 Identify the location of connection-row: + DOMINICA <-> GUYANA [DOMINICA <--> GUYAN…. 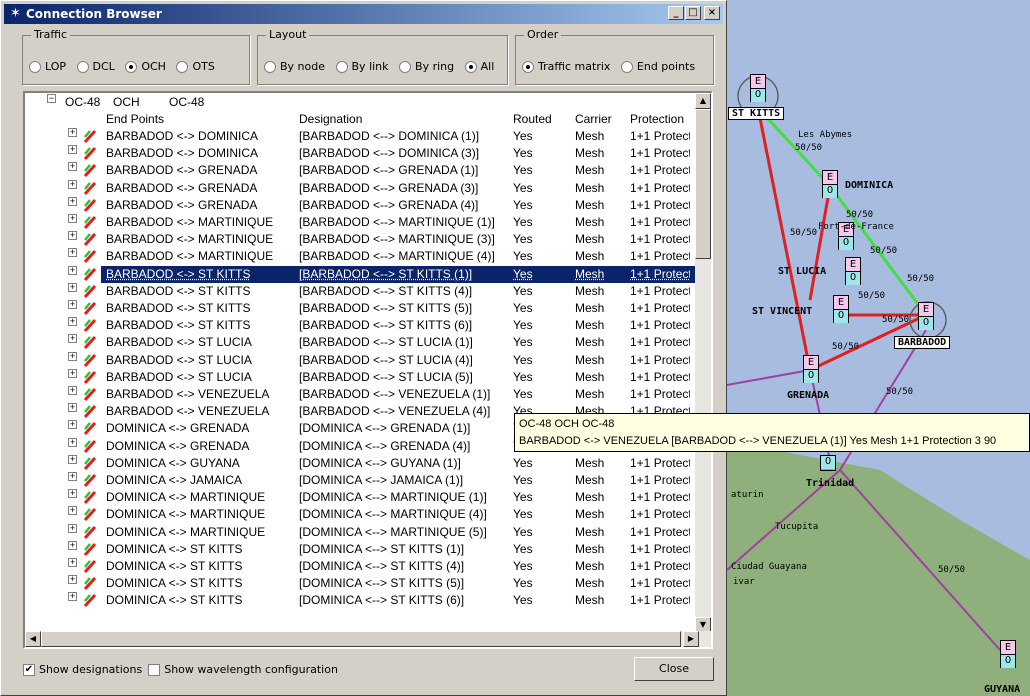
(363, 463).